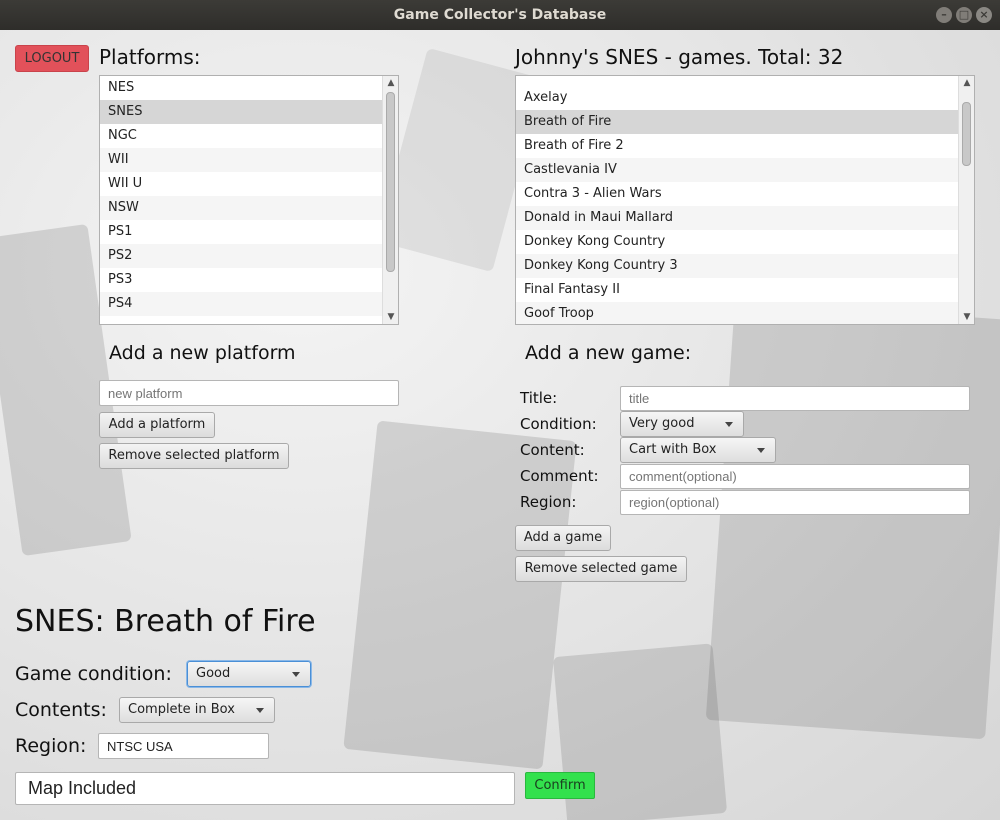  I want to click on content-value: Cart with Box, so click(673, 449).